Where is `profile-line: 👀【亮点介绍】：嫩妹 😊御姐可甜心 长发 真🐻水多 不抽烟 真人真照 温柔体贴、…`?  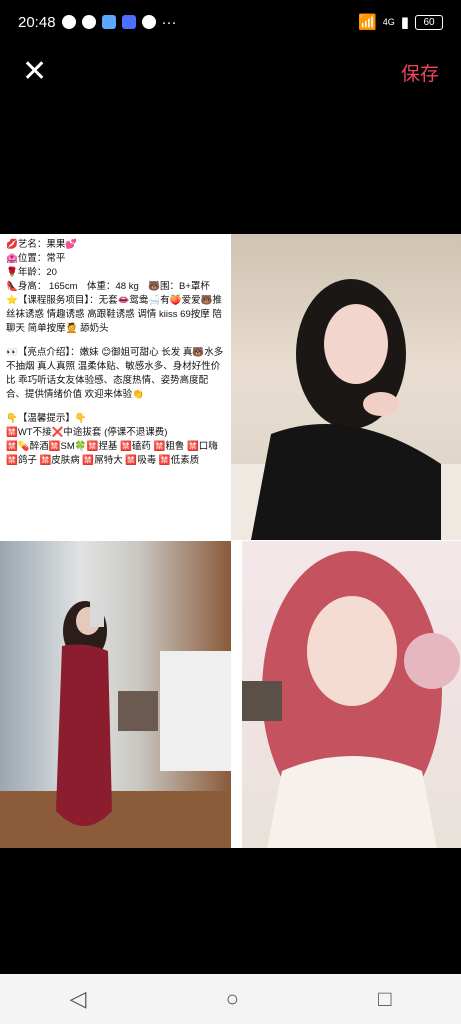
profile-line: 👀【亮点介绍】：嫩妹 😊御姐可甜心 长发 真🐻水多 不抽烟 真人真照 温柔体贴、… is located at coordinates (115, 373).